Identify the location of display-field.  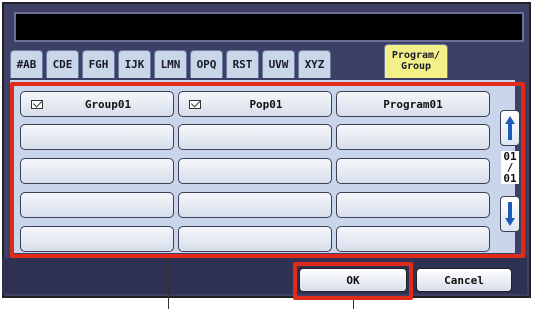
(269, 27).